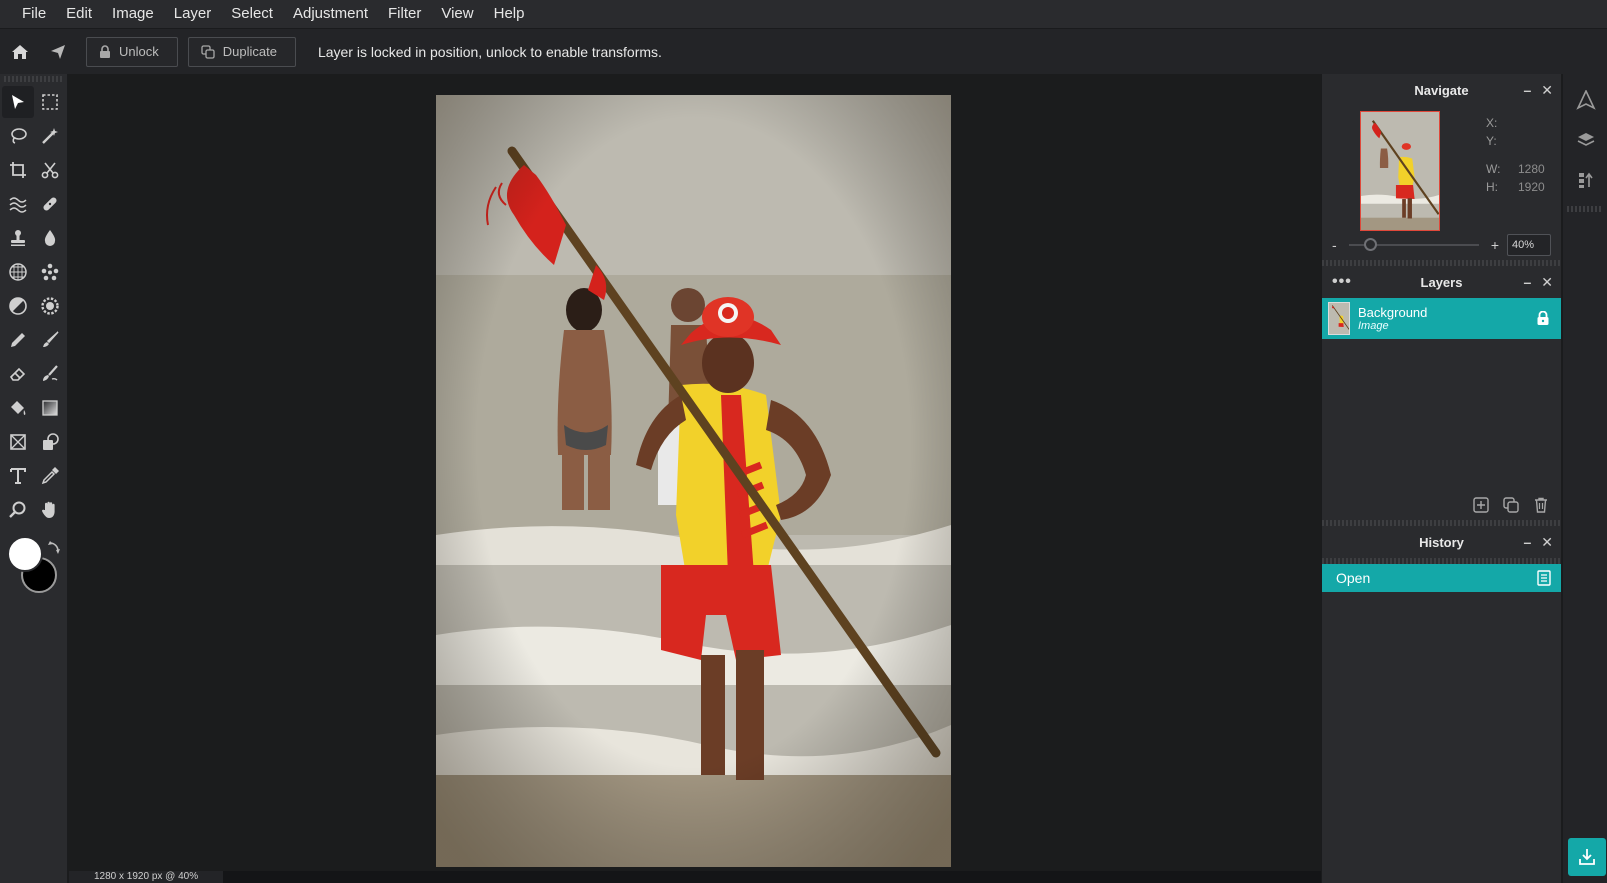 The width and height of the screenshot is (1607, 883). I want to click on text-icon, so click(18, 476).